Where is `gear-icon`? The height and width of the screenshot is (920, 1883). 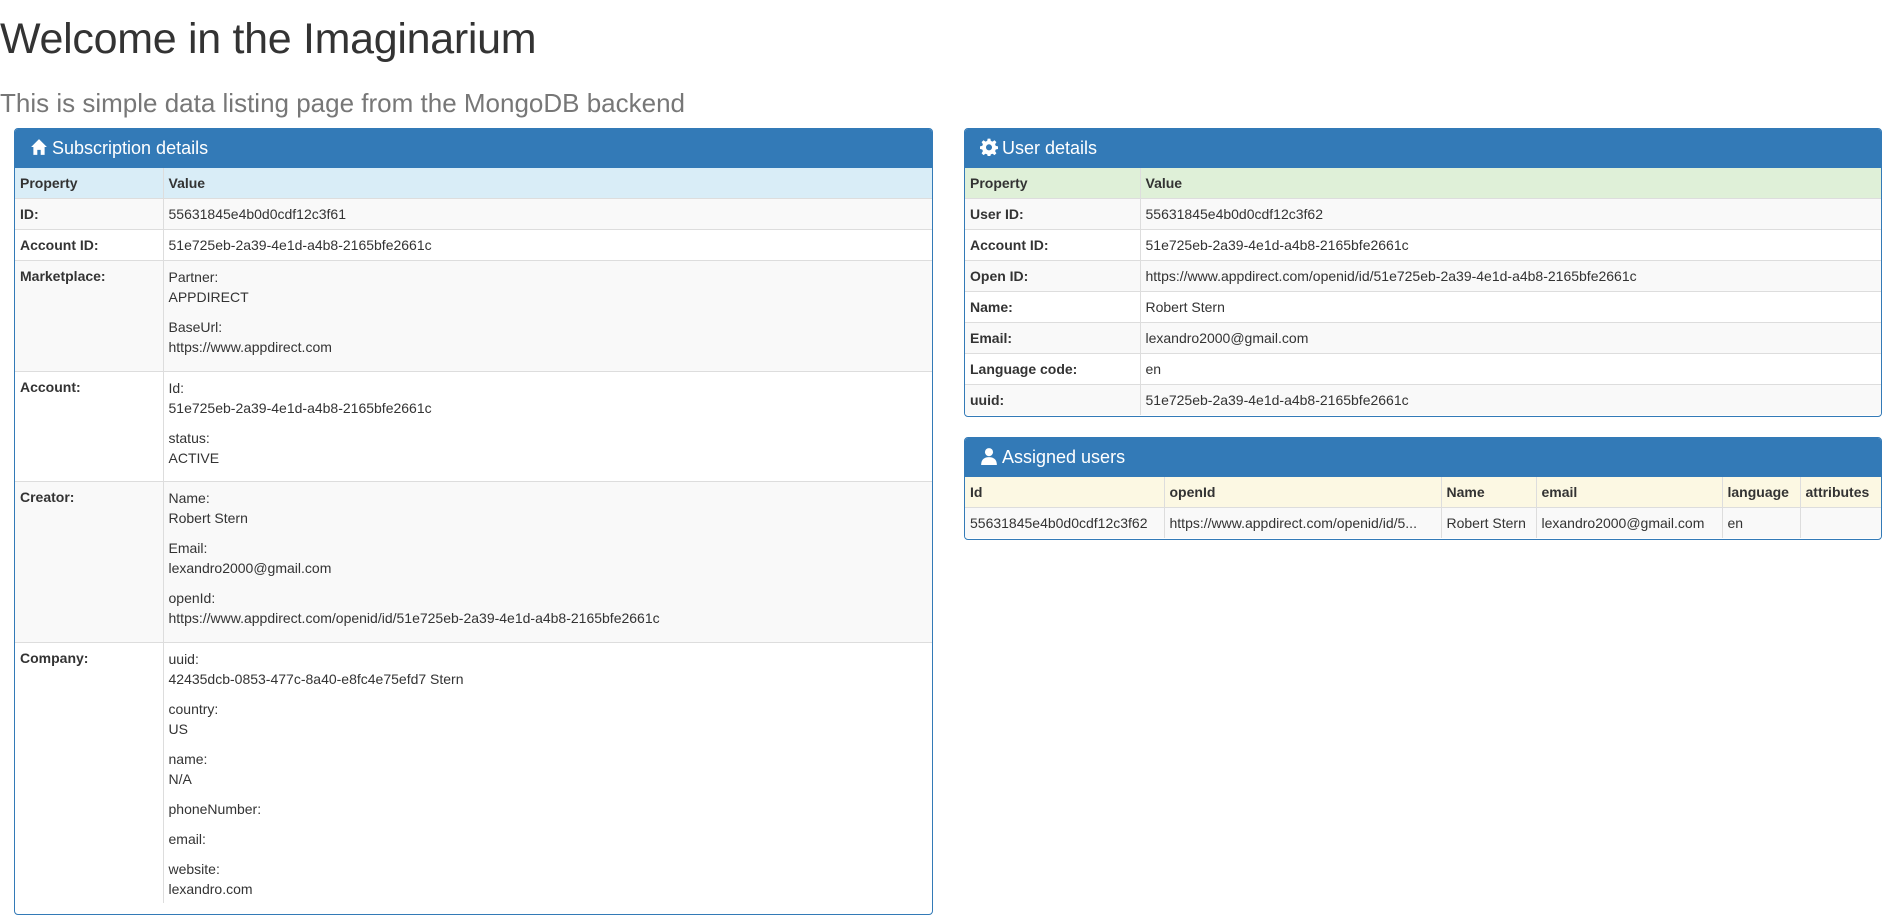
gear-icon is located at coordinates (989, 147).